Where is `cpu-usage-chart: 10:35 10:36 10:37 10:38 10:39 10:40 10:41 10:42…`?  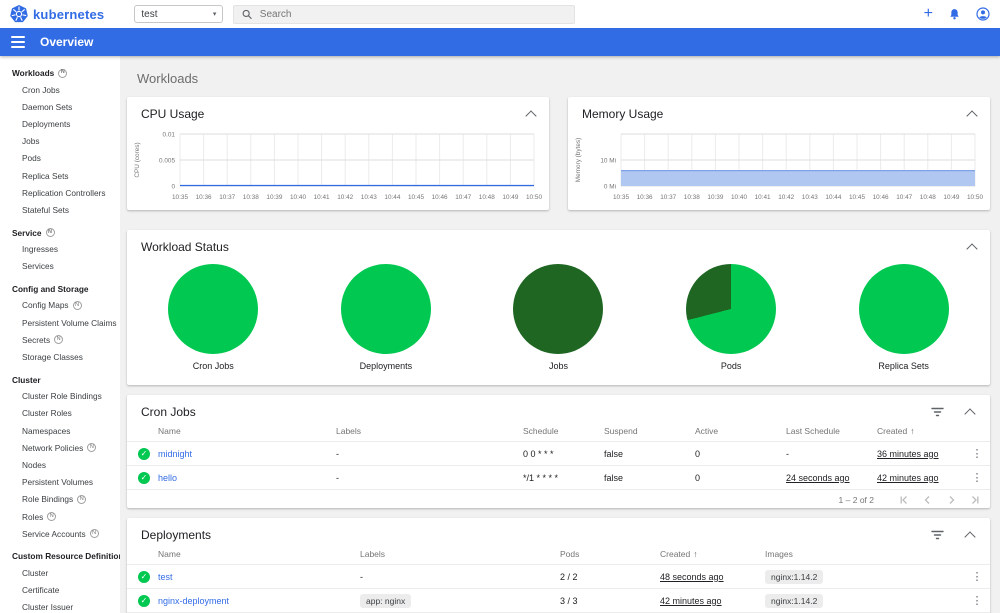 cpu-usage-chart: 10:35 10:36 10:37 10:38 10:39 10:40 10:41 10:42… is located at coordinates (338, 166).